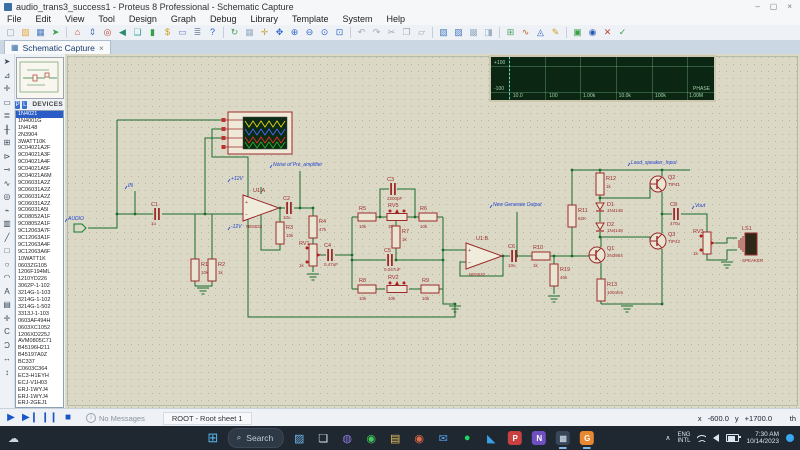  What do you see at coordinates (13, 438) in the screenshot?
I see `weather-icon: ☁` at bounding box center [13, 438].